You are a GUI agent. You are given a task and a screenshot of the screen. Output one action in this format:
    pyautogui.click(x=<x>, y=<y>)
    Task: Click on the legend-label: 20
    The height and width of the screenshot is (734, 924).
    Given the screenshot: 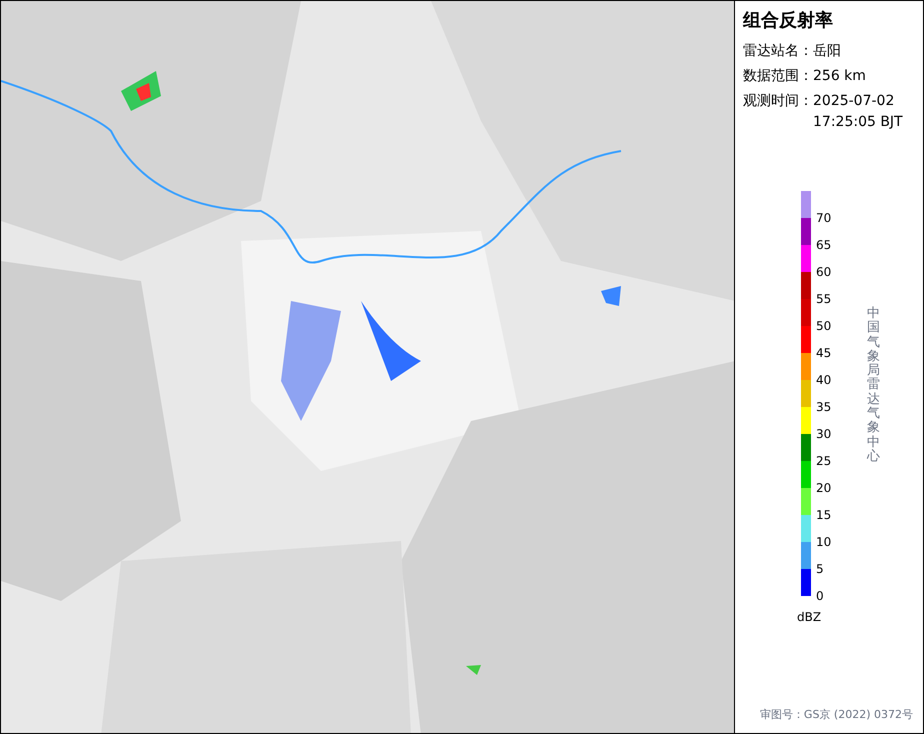 What is the action you would take?
    pyautogui.click(x=824, y=488)
    